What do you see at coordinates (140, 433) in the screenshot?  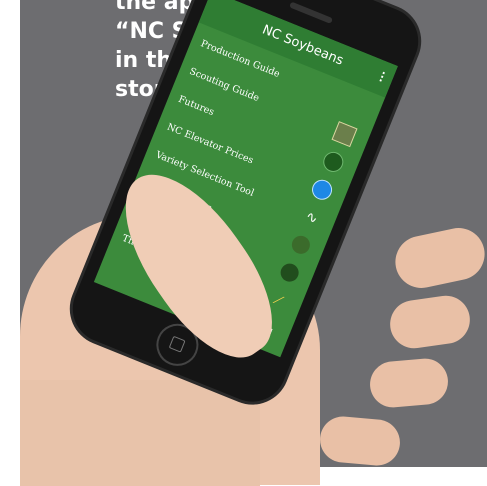 I see `hand-wrist` at bounding box center [140, 433].